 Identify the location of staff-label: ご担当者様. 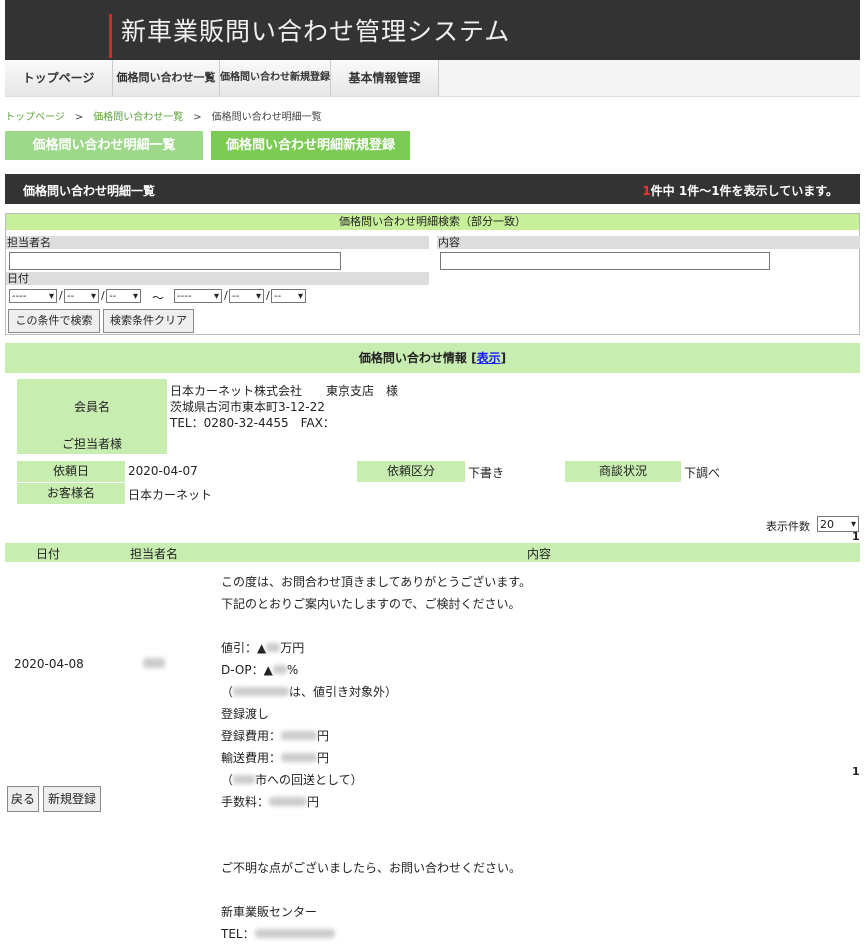
(91, 444).